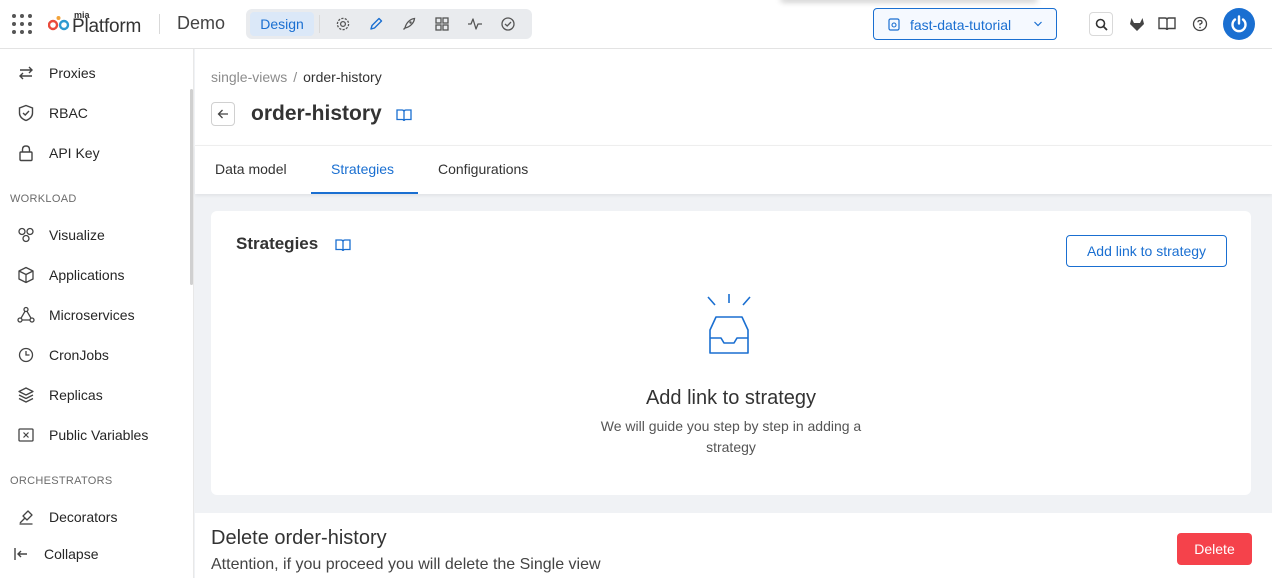  I want to click on sidebar-item-public-variables: Public Variables, so click(95, 435).